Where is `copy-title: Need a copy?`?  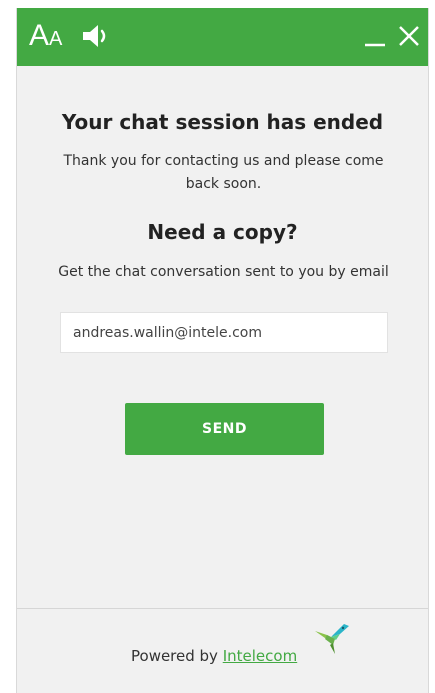
copy-title: Need a copy? is located at coordinates (222, 232).